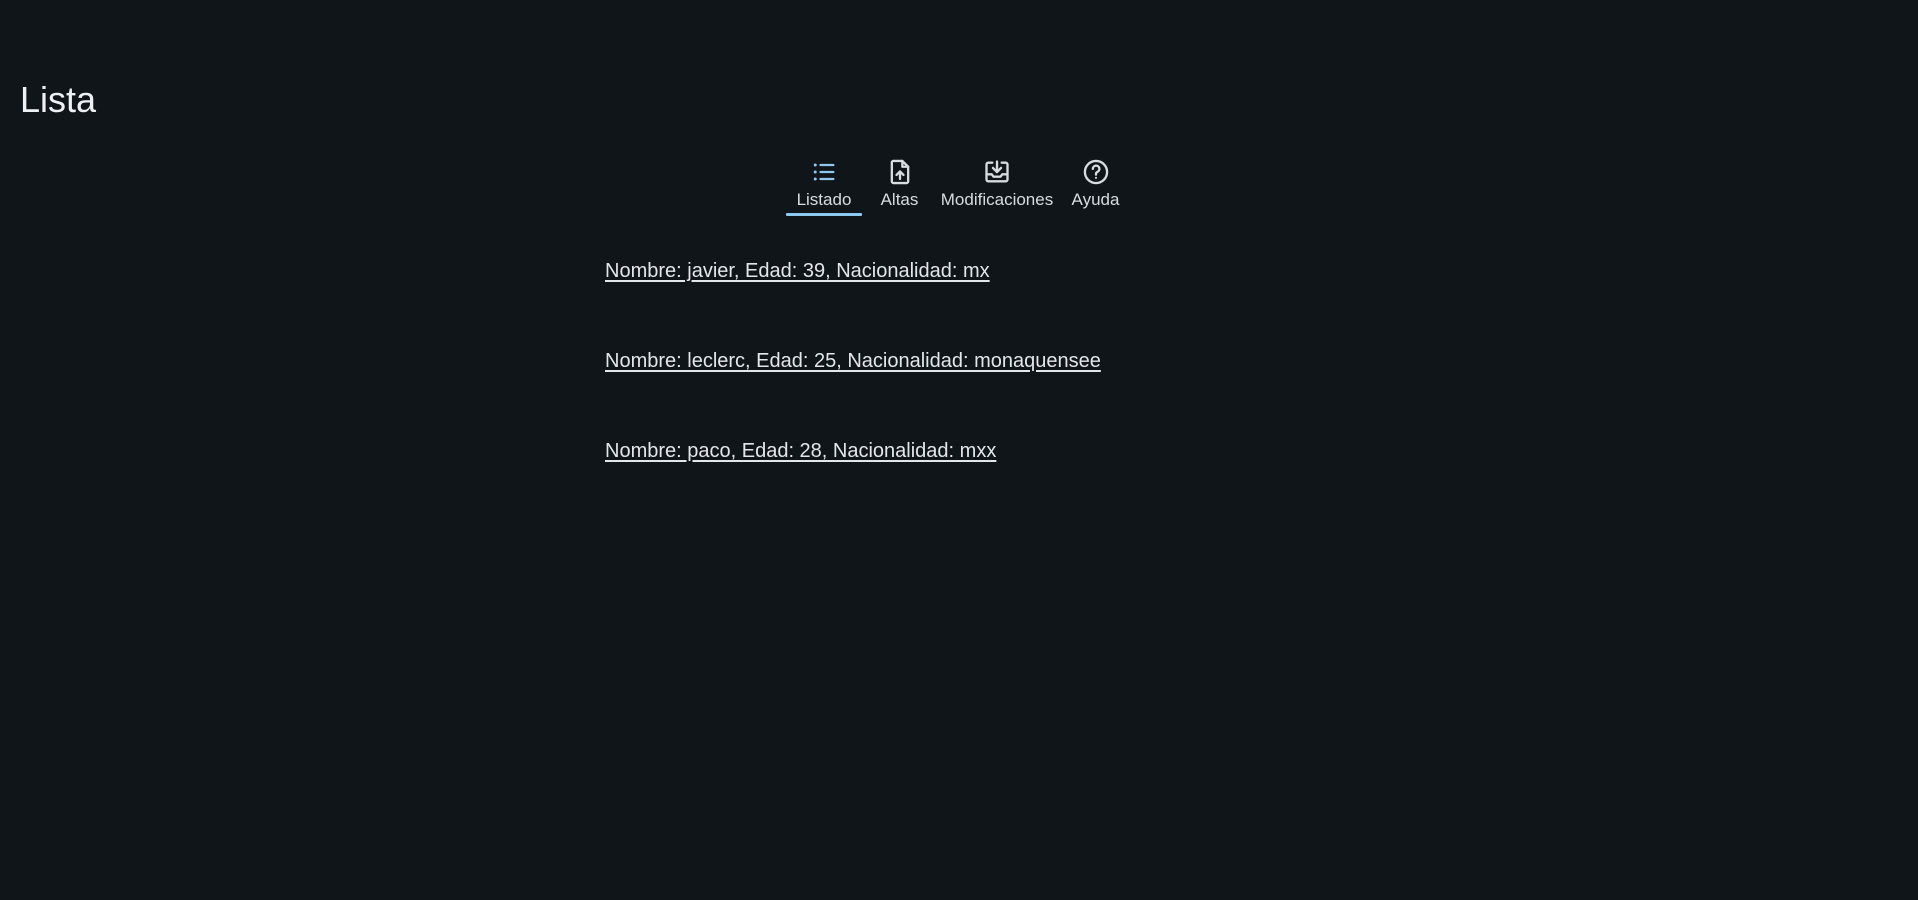 Image resolution: width=1918 pixels, height=900 pixels. Describe the element at coordinates (824, 187) in the screenshot. I see `tab-listado: Listado` at that location.